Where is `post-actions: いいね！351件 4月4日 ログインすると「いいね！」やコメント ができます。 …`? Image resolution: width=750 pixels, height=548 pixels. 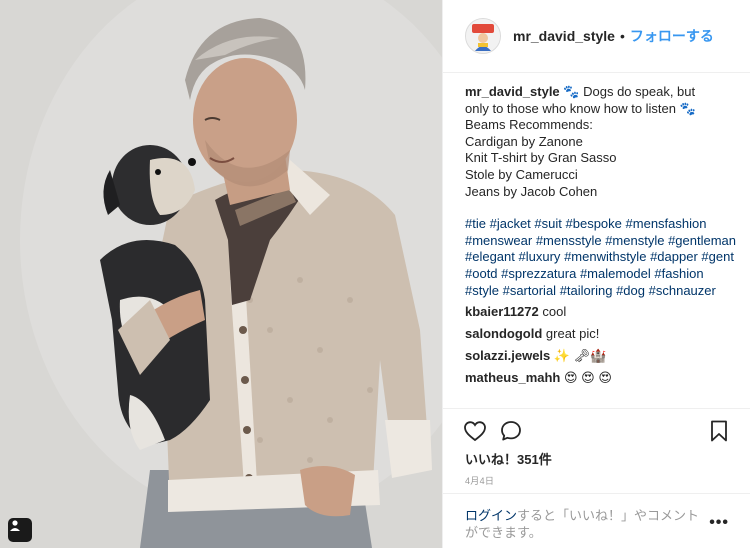 post-actions: いいね！351件 4月4日 ログインすると「いいね！」やコメント ができます。 … is located at coordinates (596, 478).